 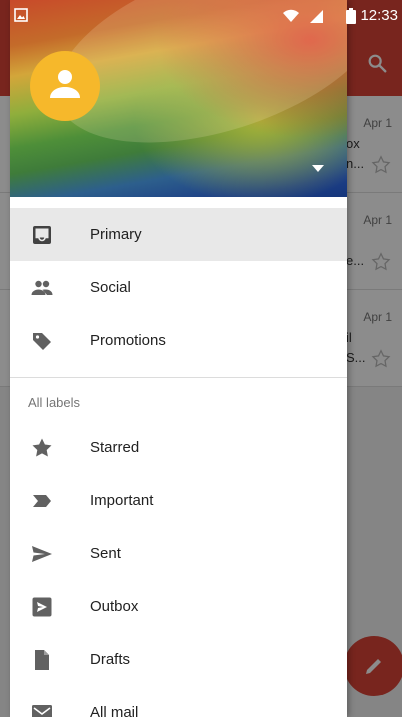 I want to click on wifi-icon, so click(x=291, y=18).